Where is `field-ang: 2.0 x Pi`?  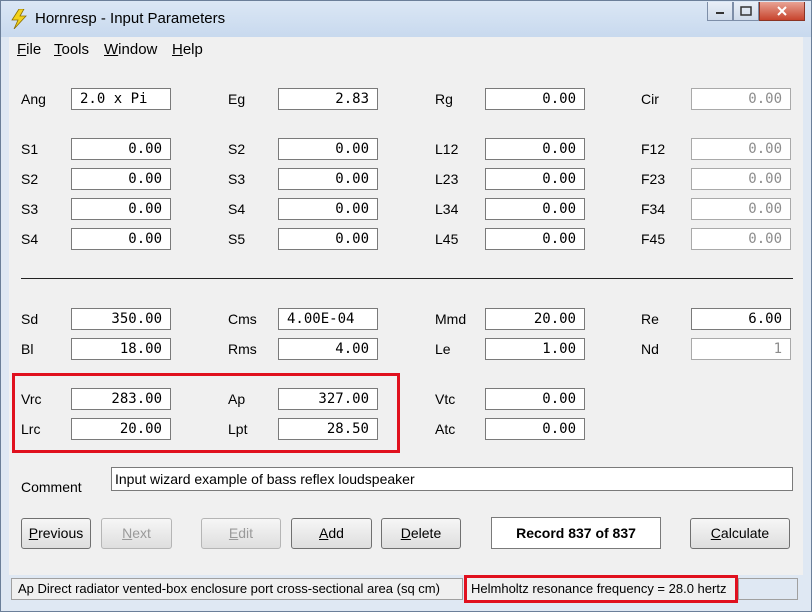 field-ang: 2.0 x Pi is located at coordinates (121, 99).